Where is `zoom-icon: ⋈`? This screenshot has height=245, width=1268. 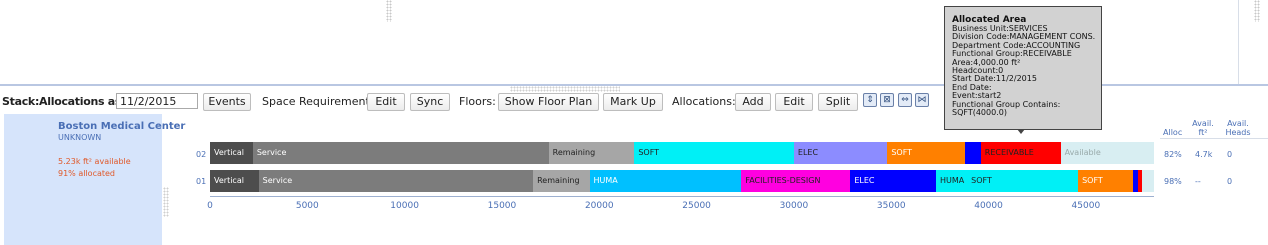
zoom-icon: ⋈ is located at coordinates (922, 100).